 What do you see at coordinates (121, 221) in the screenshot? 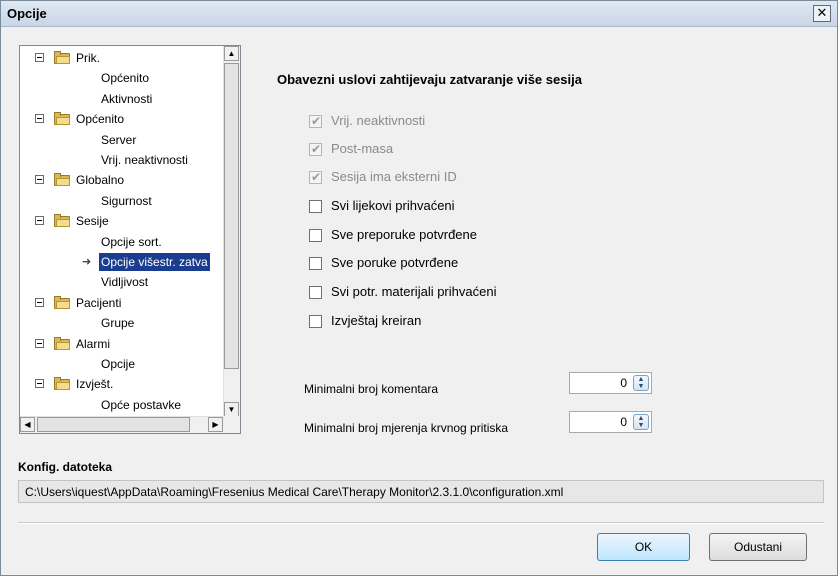
I see `tree-group-item: Sesije` at bounding box center [121, 221].